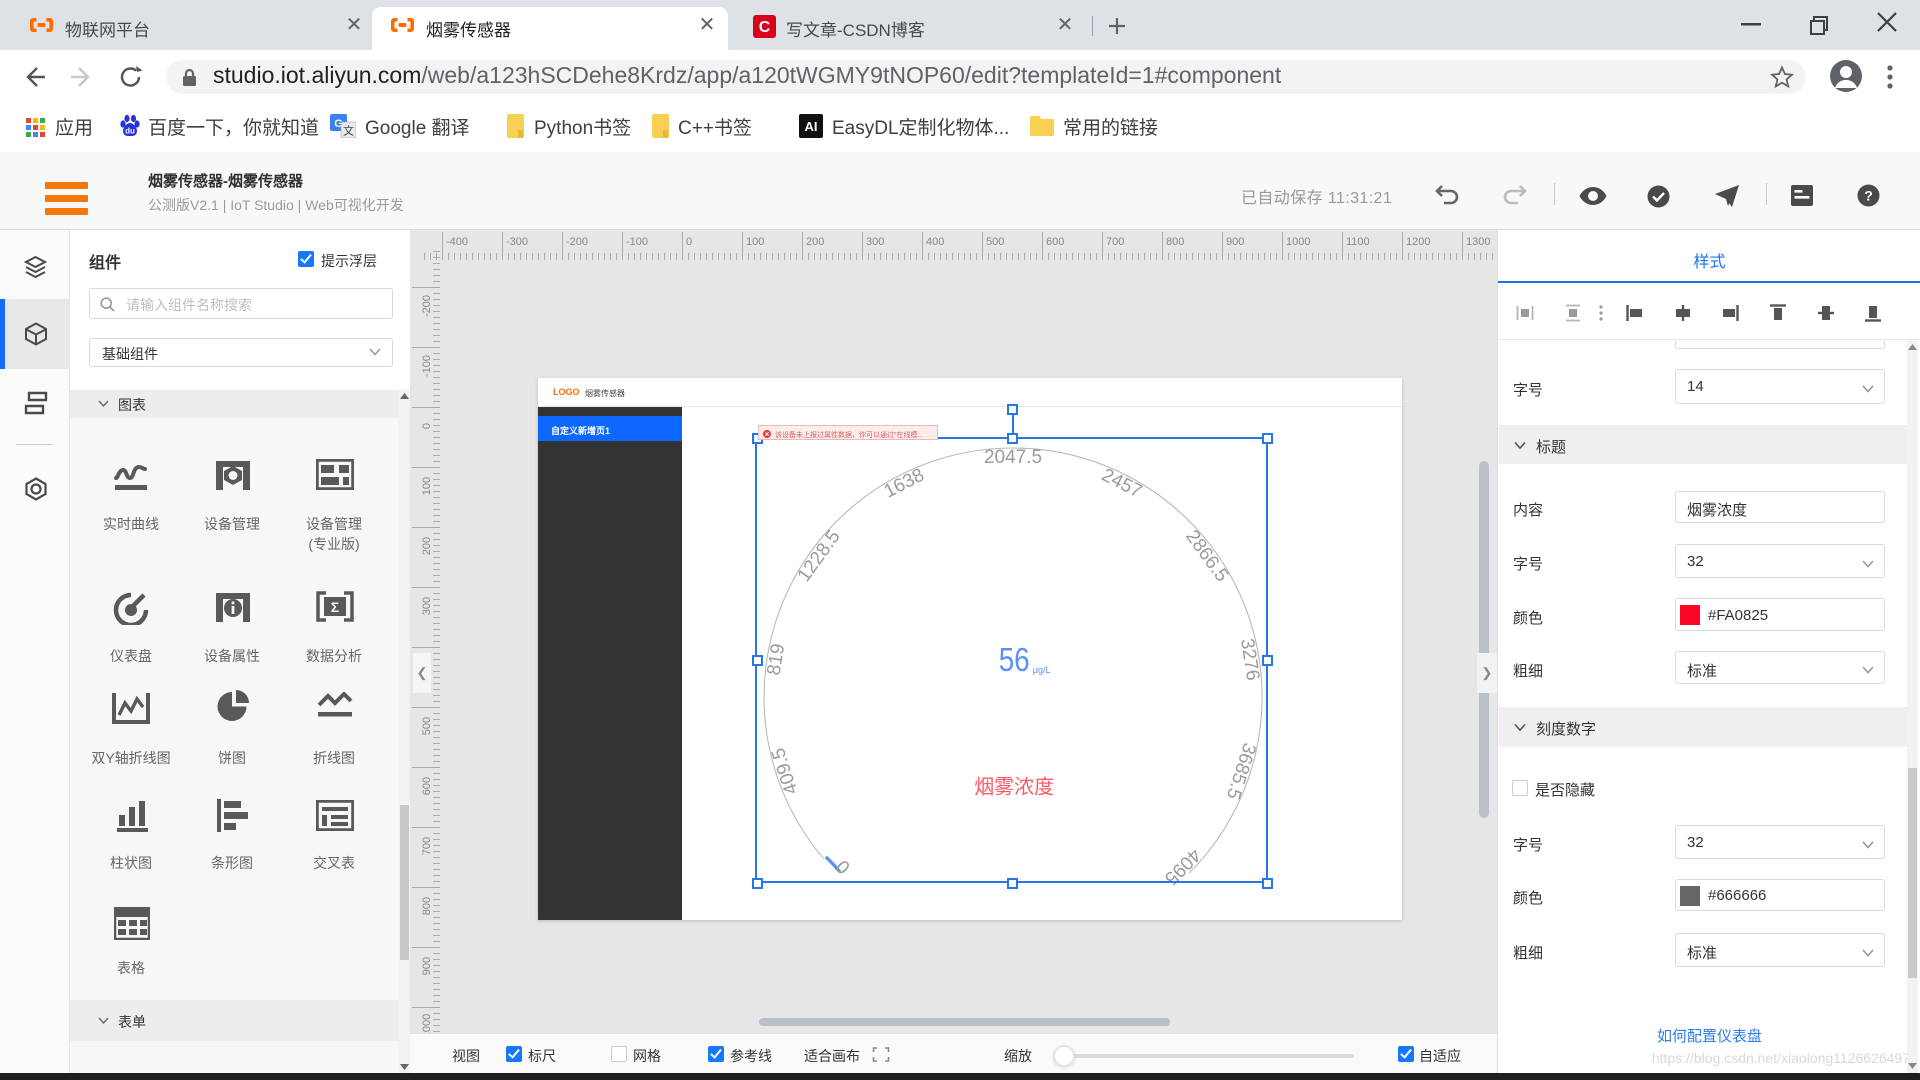 The width and height of the screenshot is (1920, 1080). Describe the element at coordinates (335, 607) in the screenshot. I see `svg-text: Σ` at that location.